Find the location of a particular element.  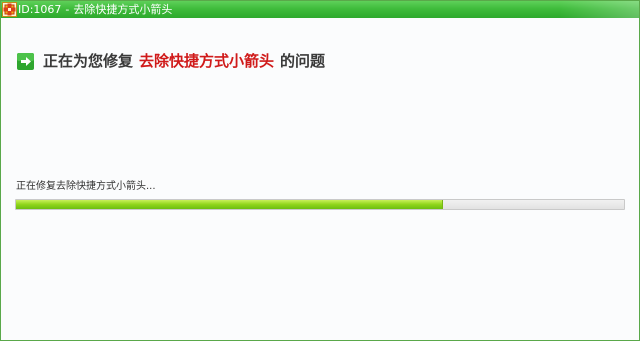

app-logo-icon is located at coordinates (9, 9).